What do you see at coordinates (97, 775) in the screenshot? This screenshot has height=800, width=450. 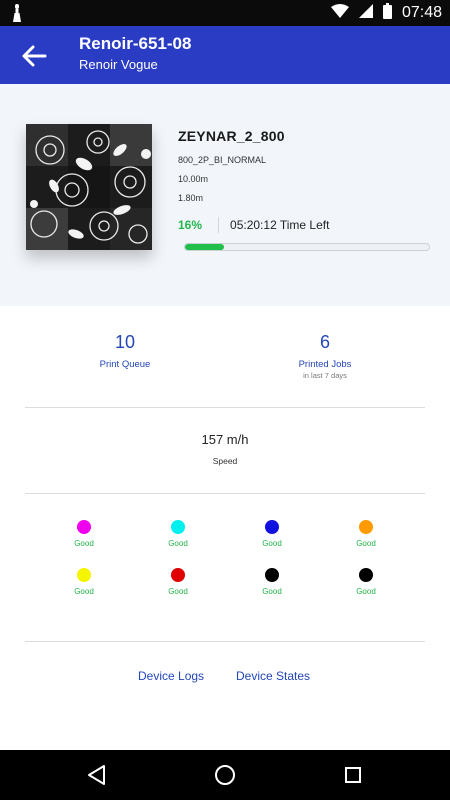 I see `back-triangle-icon` at bounding box center [97, 775].